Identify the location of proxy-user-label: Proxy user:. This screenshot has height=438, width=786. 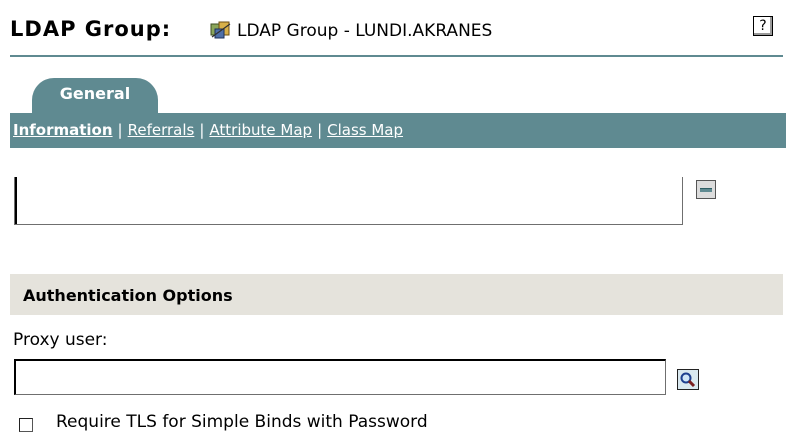
(60, 340).